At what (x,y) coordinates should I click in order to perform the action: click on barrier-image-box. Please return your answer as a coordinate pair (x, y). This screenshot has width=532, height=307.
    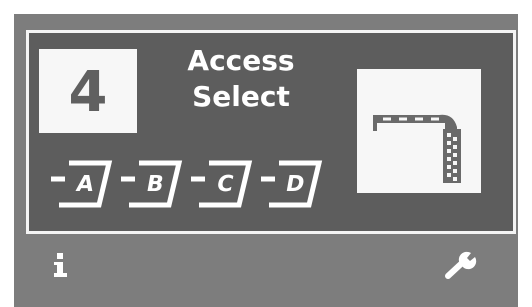
    Looking at the image, I should click on (419, 131).